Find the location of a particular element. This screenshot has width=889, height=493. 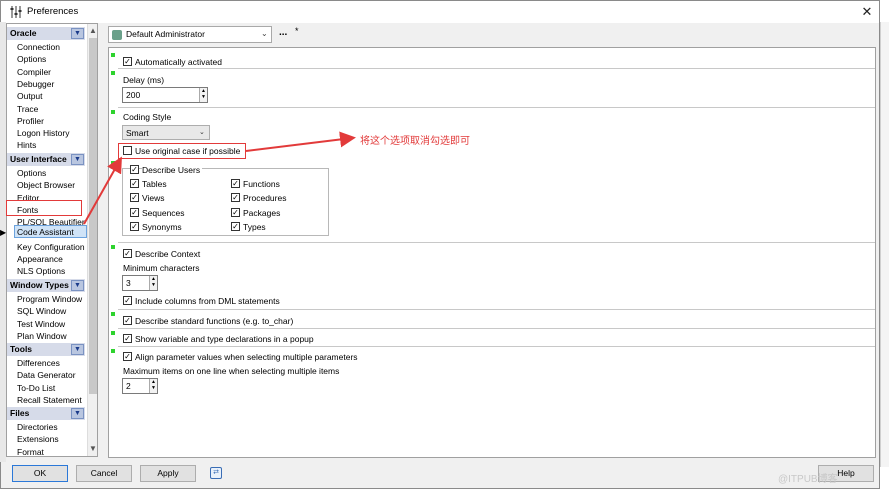

delay-spinner: ▲ ▼ is located at coordinates (203, 95).